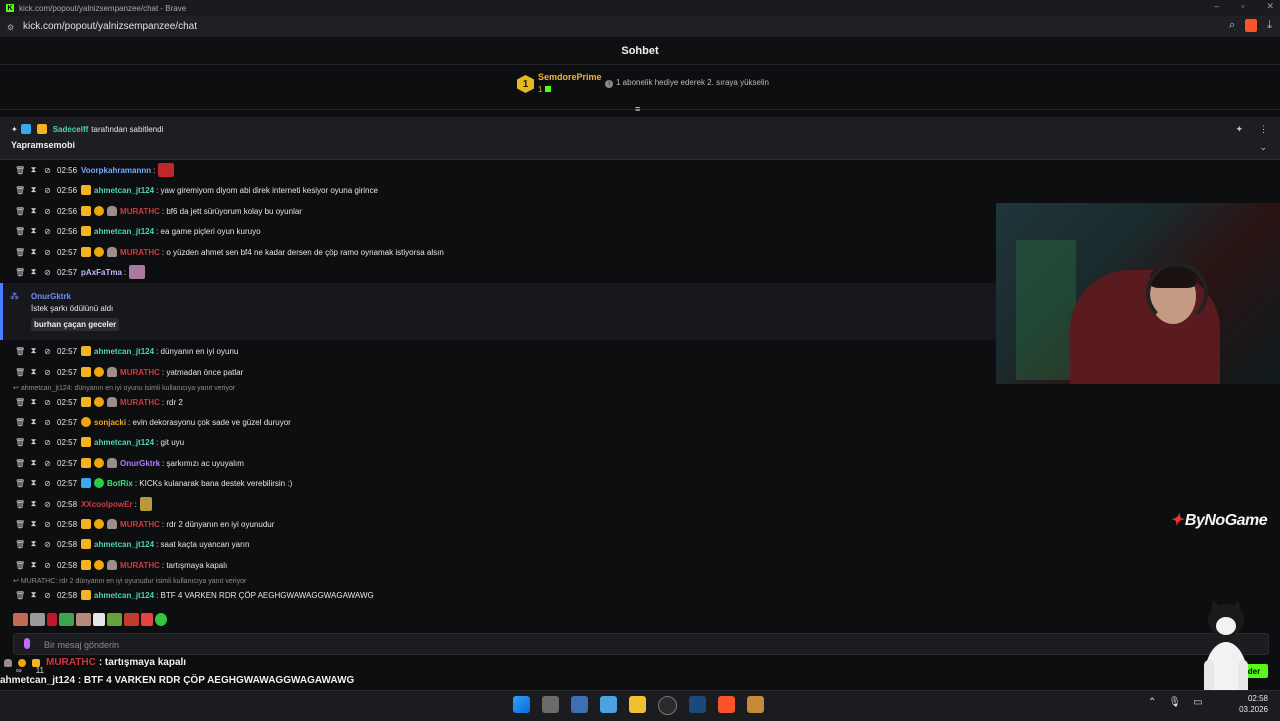  Describe the element at coordinates (521, 704) in the screenshot. I see `windows-start-icon` at that location.